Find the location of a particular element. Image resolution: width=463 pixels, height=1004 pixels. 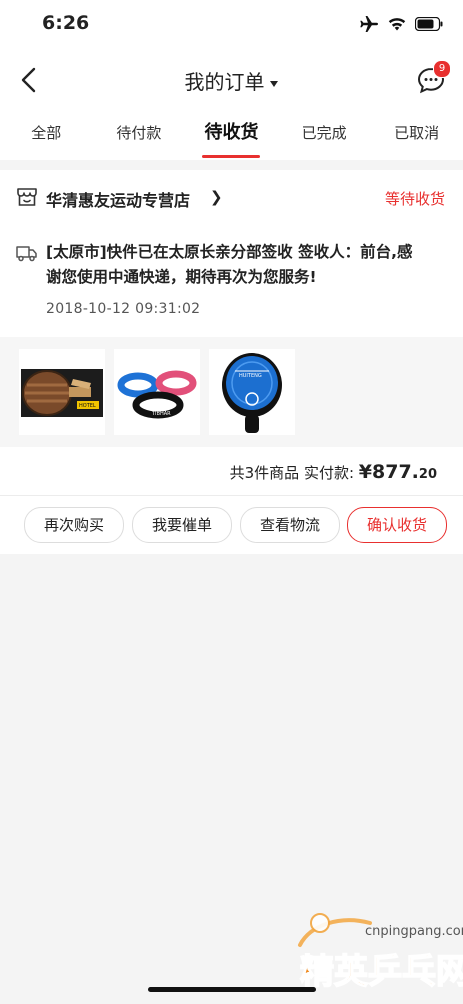

order-summary-label: 共3件商品 实付款: is located at coordinates (292, 473).